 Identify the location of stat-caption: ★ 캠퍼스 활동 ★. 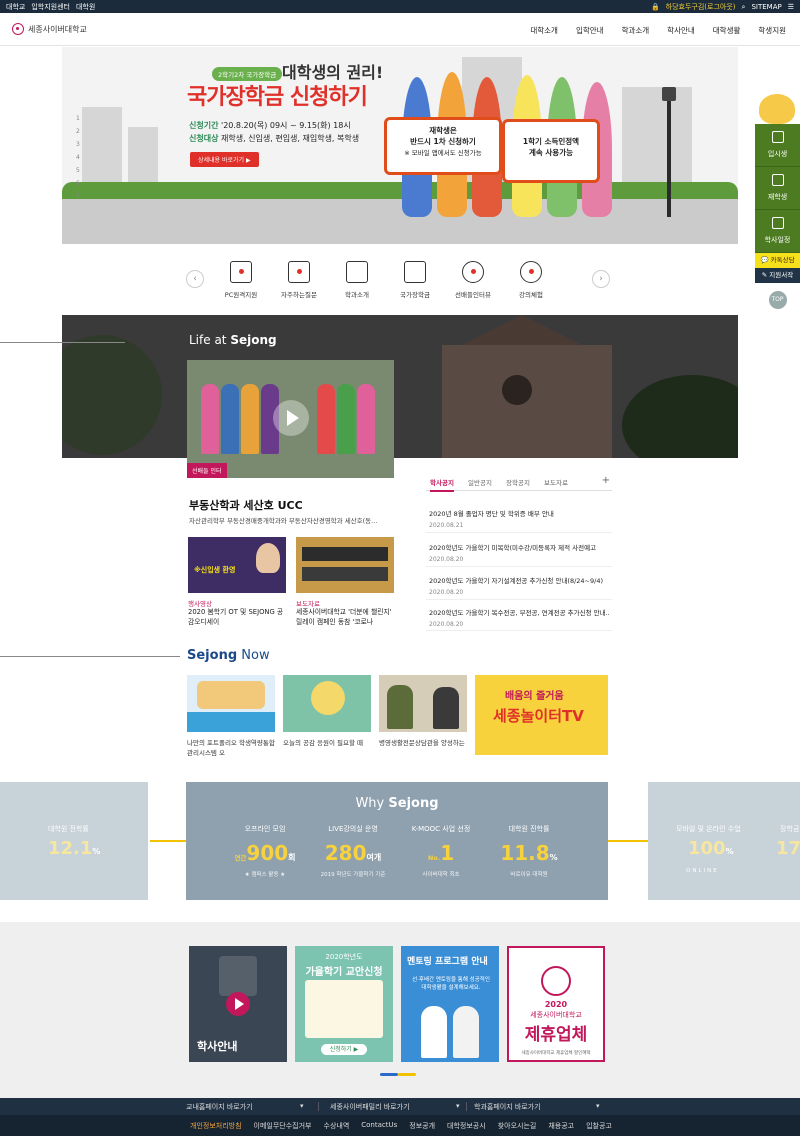
(265, 875).